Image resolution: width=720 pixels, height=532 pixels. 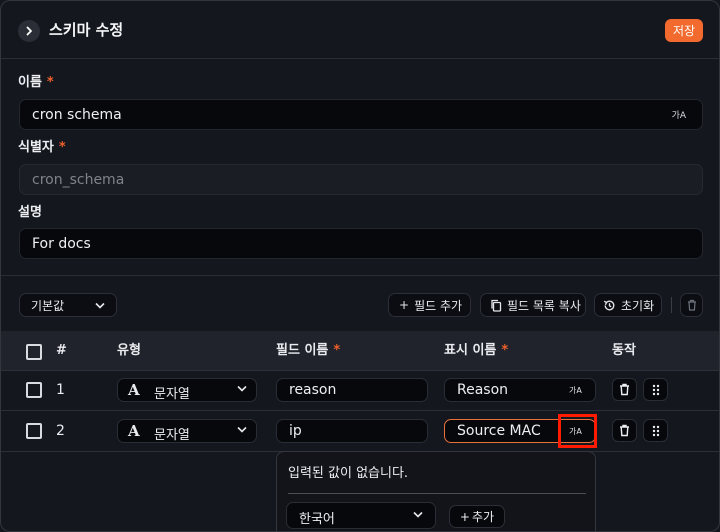 What do you see at coordinates (129, 350) in the screenshot?
I see `col-type: 유형` at bounding box center [129, 350].